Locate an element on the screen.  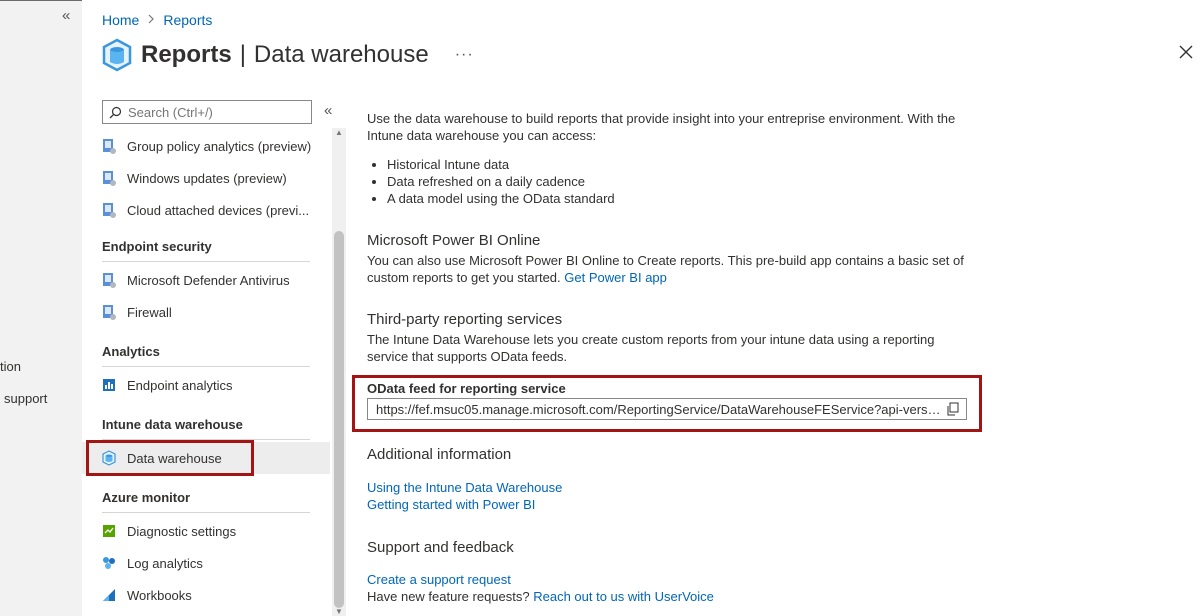
uservoice-link: Reach out to us with UserVoice is located at coordinates (623, 596).